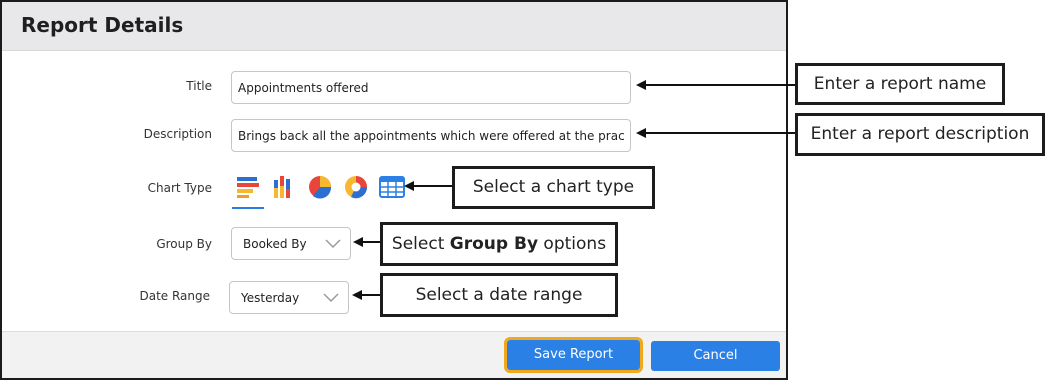 The image size is (1048, 383). What do you see at coordinates (499, 295) in the screenshot?
I see `callout-date-range: Select a date range` at bounding box center [499, 295].